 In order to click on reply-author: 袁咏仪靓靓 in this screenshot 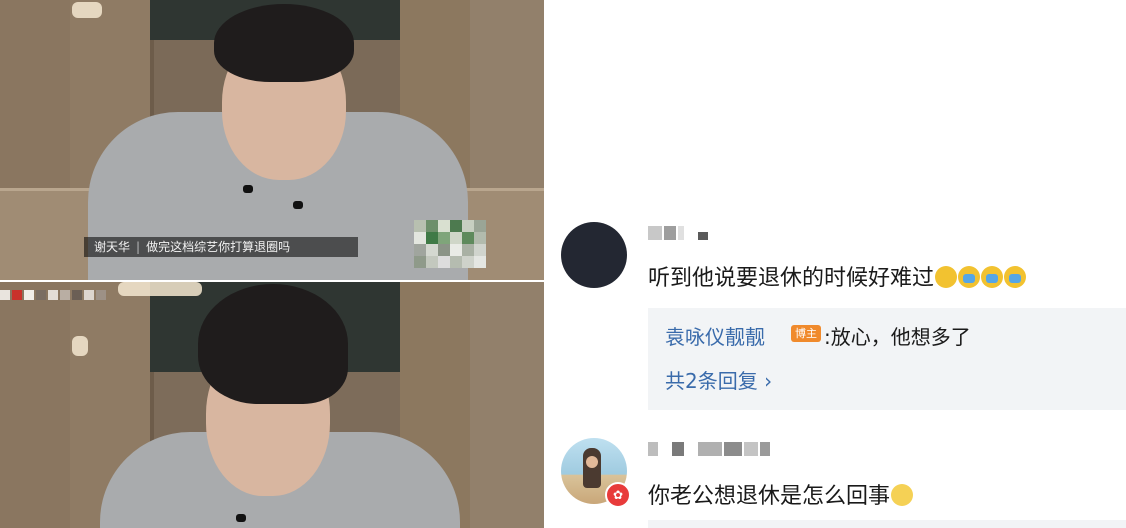, I will do `click(715, 335)`.